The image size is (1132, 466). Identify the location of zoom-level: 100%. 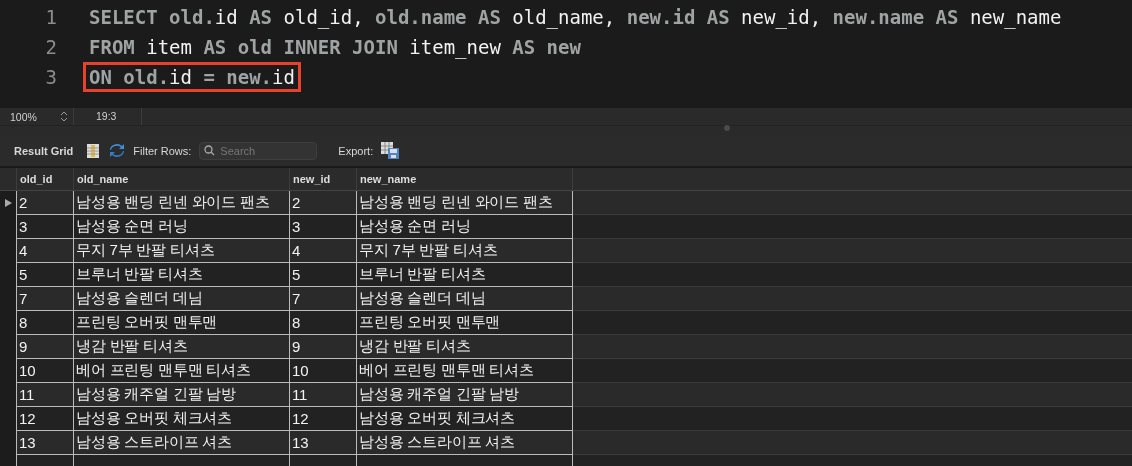
(23, 116).